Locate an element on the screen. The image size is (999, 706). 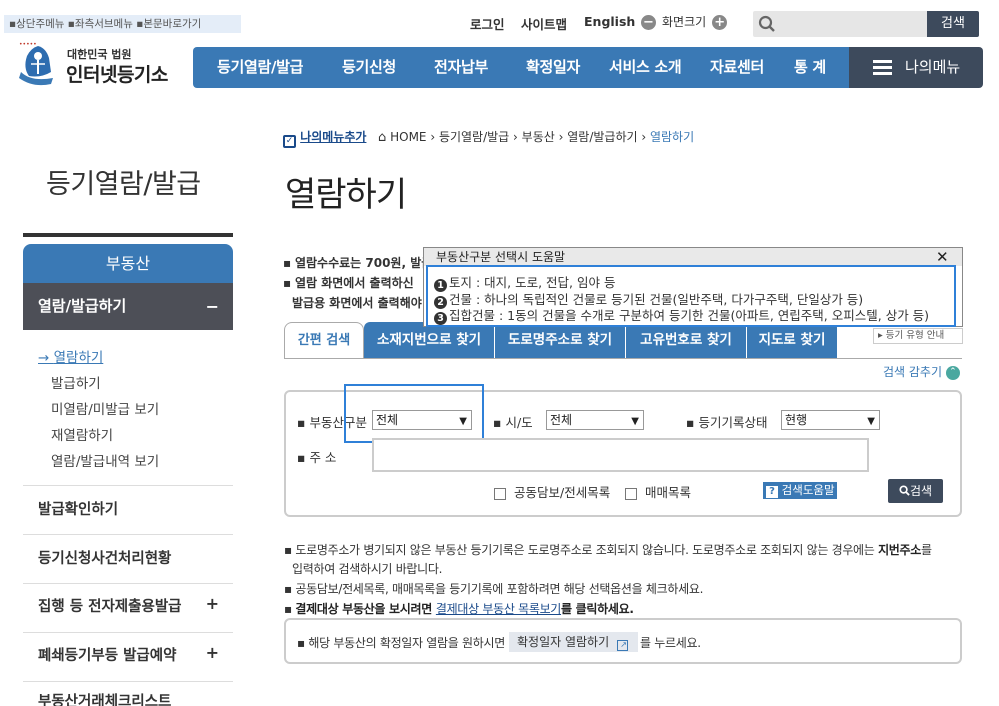
sido-select: 전체 ▼ is located at coordinates (595, 420).